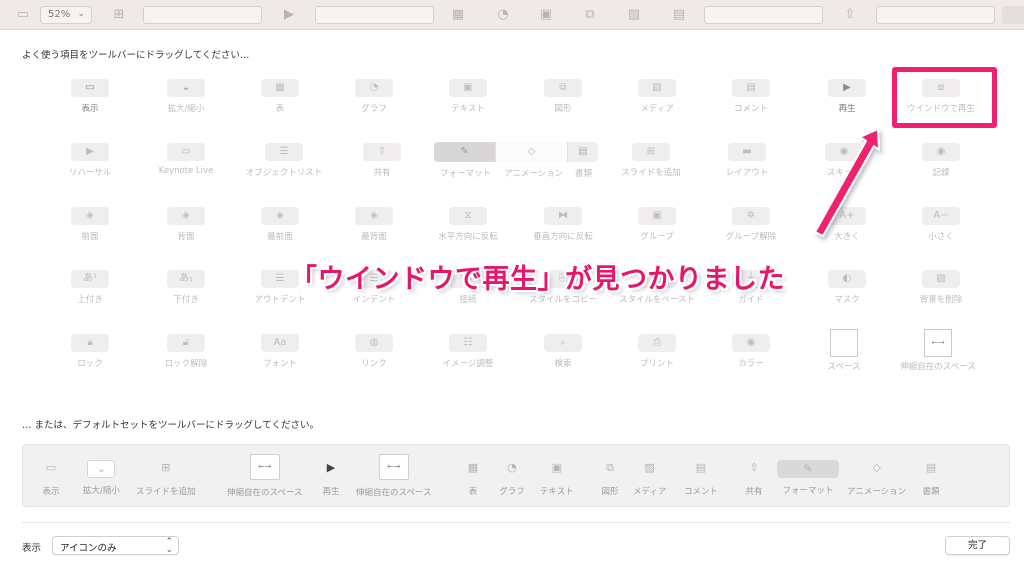  What do you see at coordinates (557, 467) in the screenshot?
I see `text-icon: ▣` at bounding box center [557, 467].